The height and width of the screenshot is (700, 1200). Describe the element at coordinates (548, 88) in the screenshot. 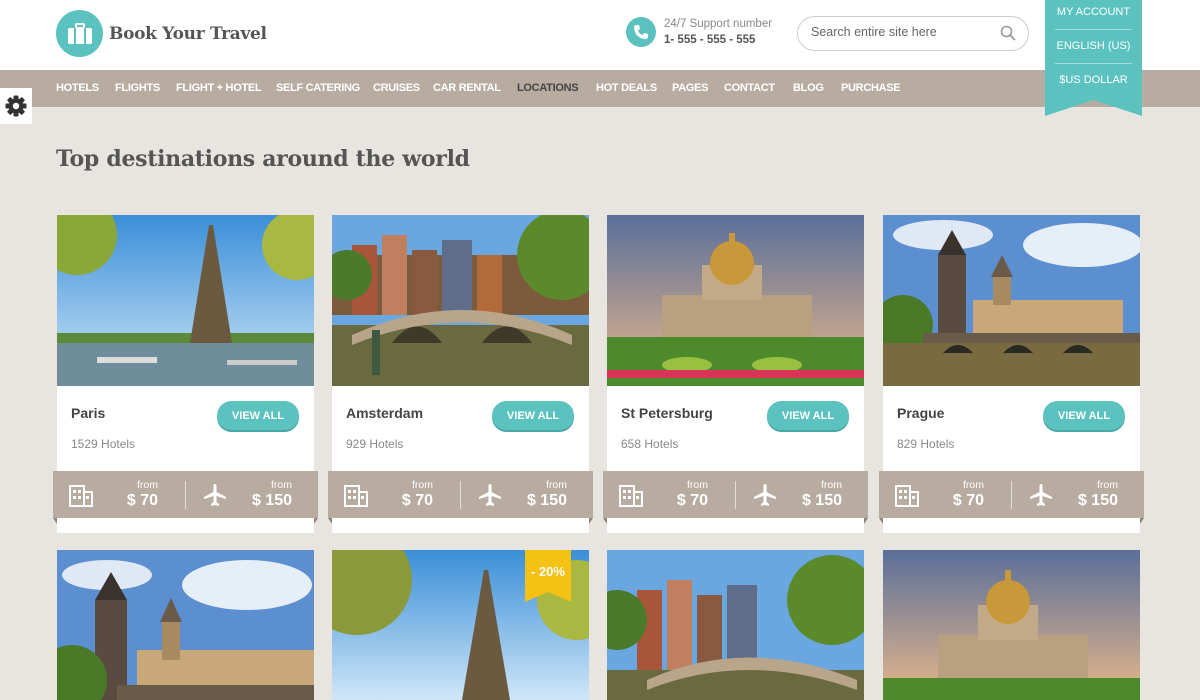

I see `nav-locations: LOCATIONS` at that location.